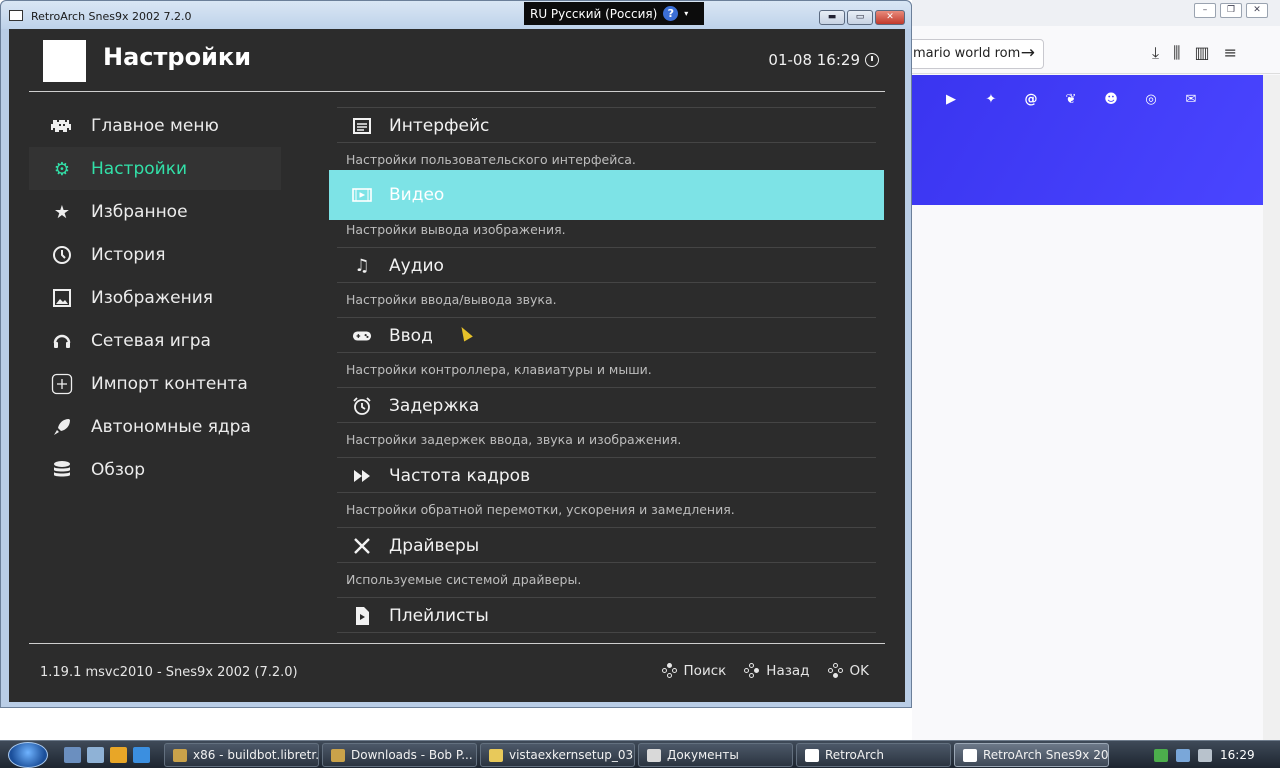  Describe the element at coordinates (151, 340) in the screenshot. I see `sidebar-item-label: Сетевая игра` at that location.